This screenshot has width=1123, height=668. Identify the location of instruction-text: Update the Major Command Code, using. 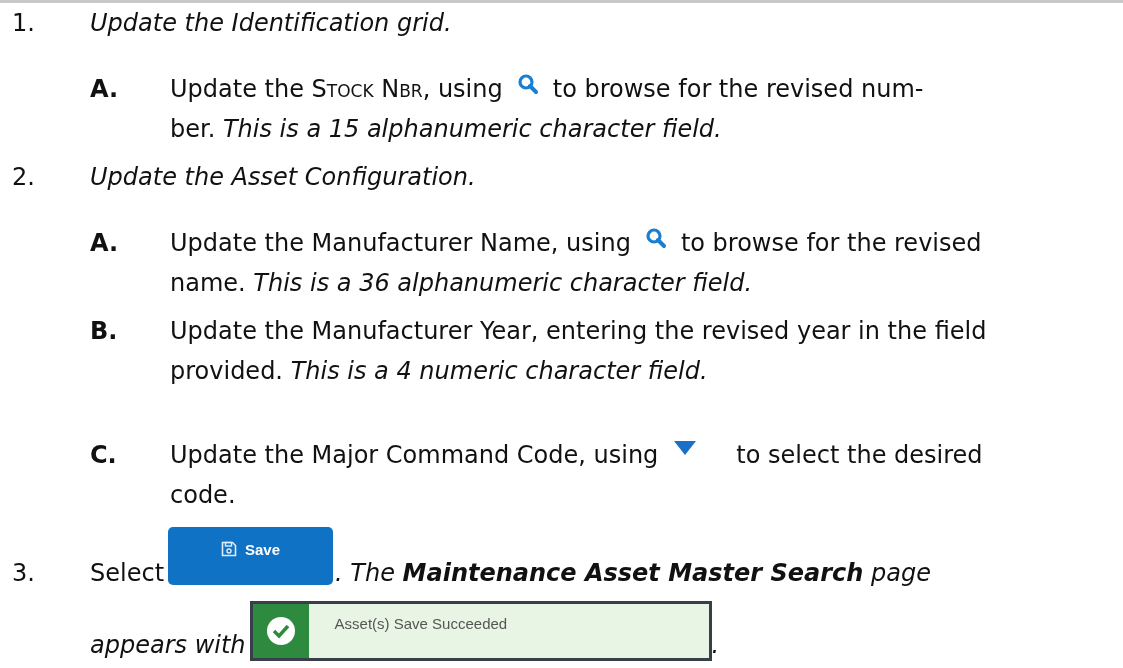
(414, 455).